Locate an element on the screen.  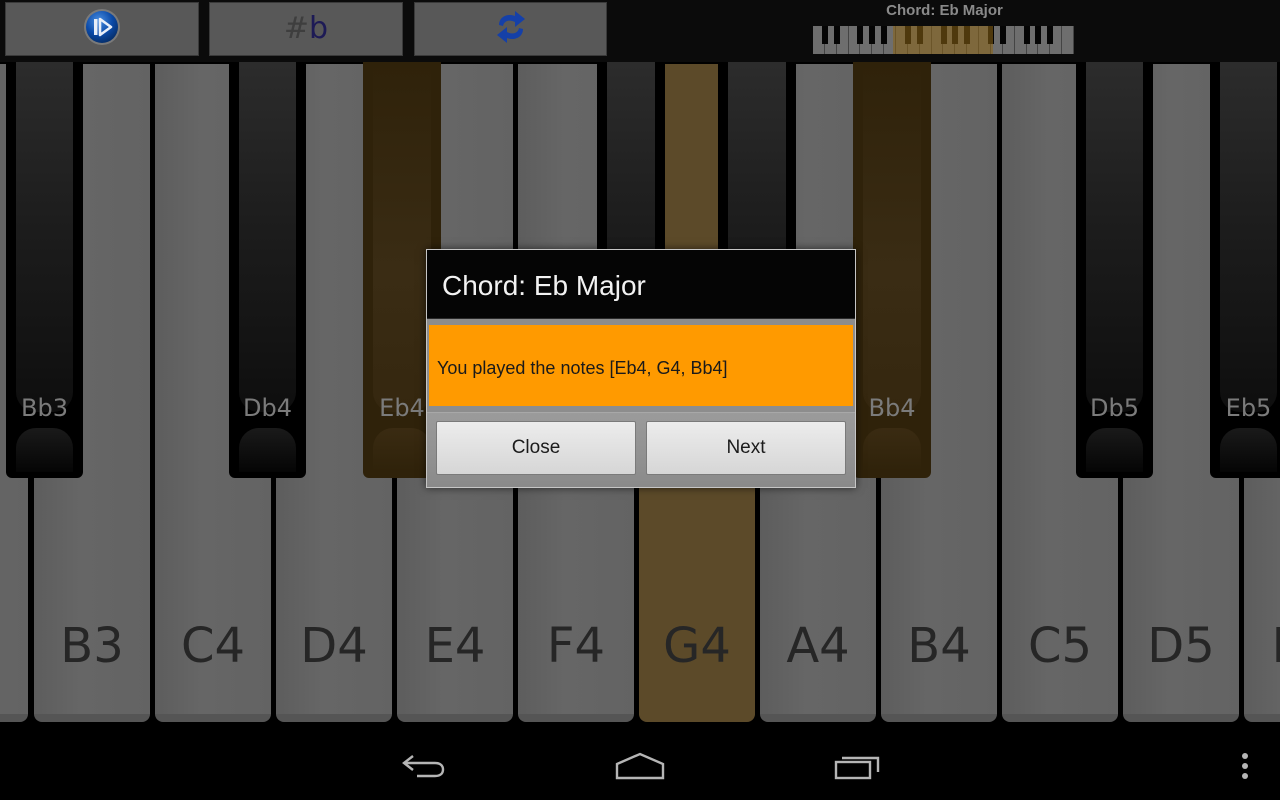
black-key-db4: Db4 is located at coordinates (267, 270).